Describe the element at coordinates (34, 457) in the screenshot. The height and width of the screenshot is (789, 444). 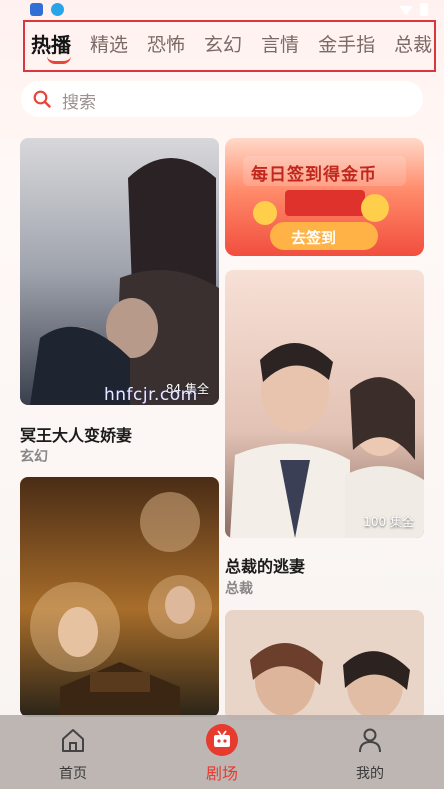
I see `drama-genre: 玄幻` at that location.